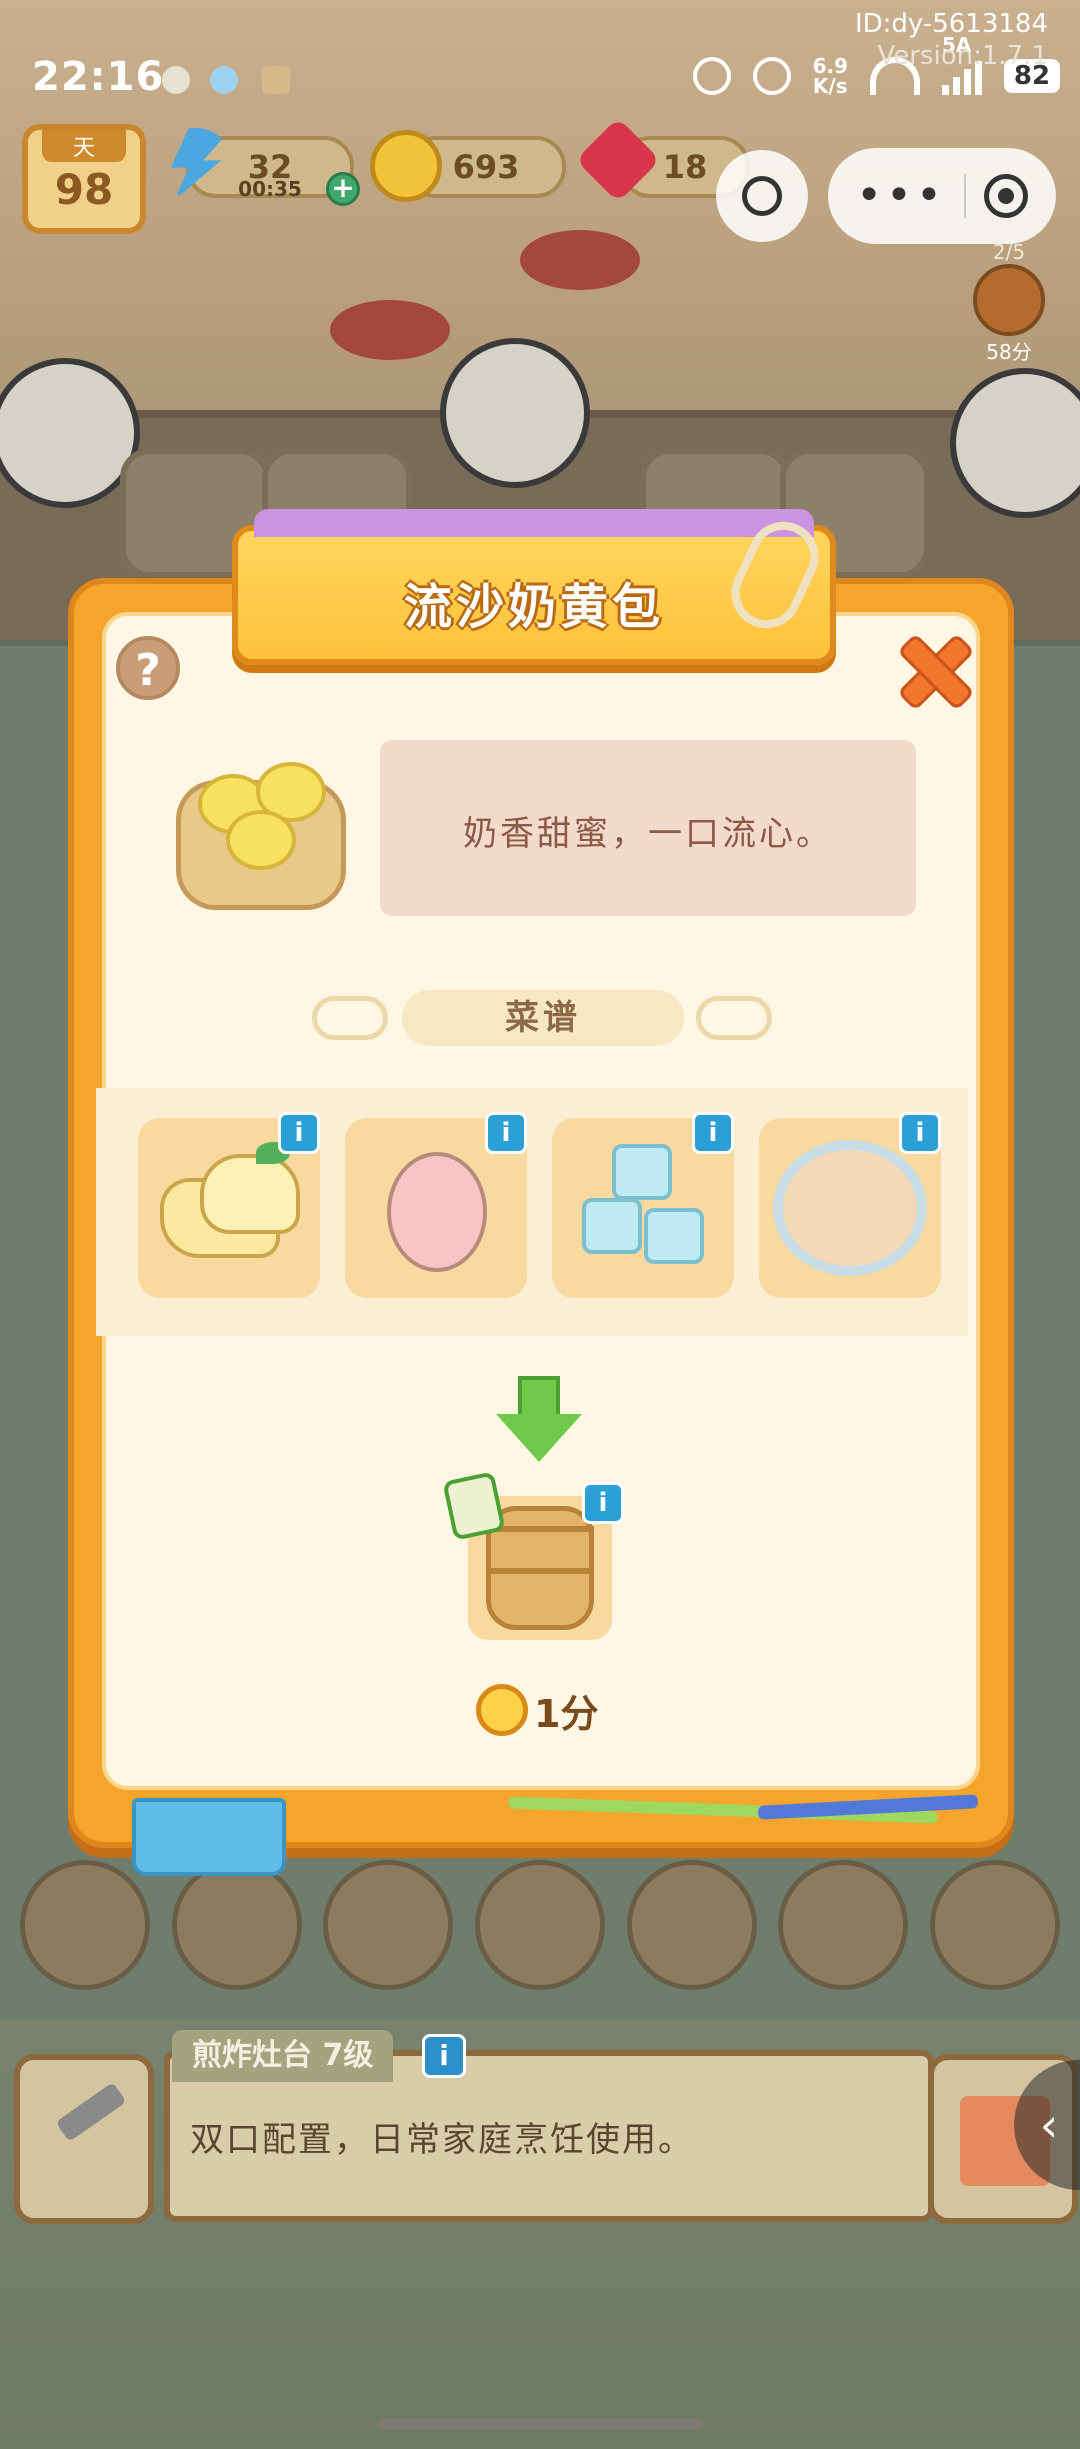 This screenshot has height=2449, width=1080. Describe the element at coordinates (994, 1925) in the screenshot. I see `vegetable-bowl-icon` at that location.